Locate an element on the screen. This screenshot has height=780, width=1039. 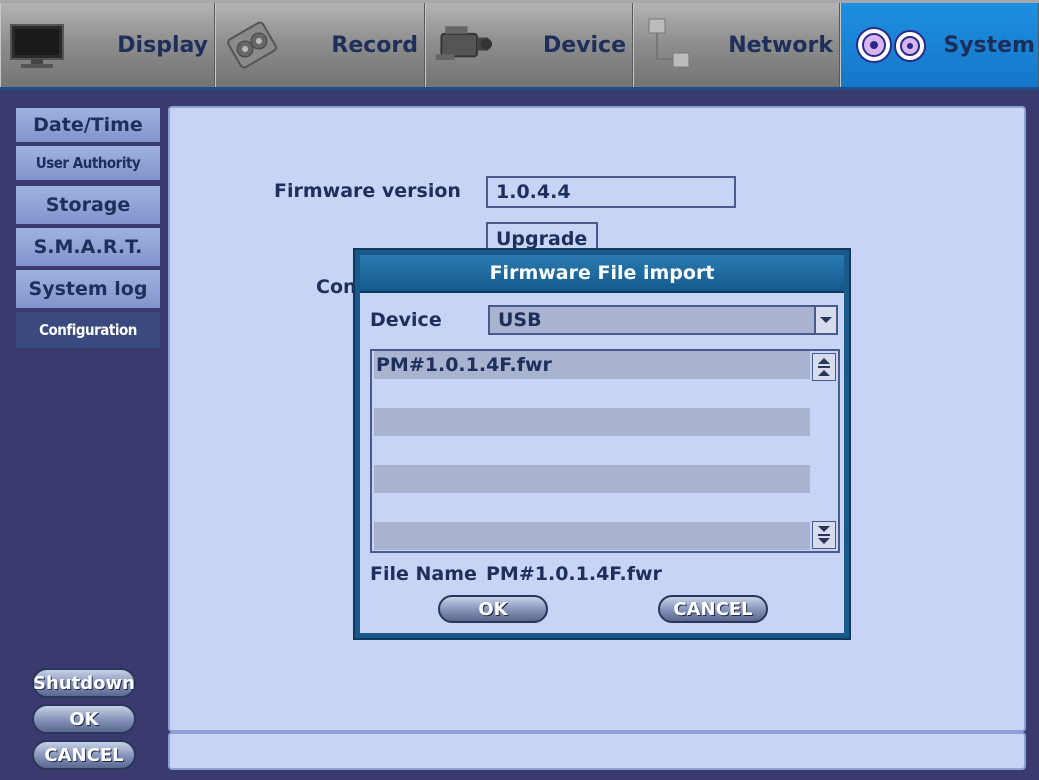
dialog-title: Firmware File import is located at coordinates (602, 274).